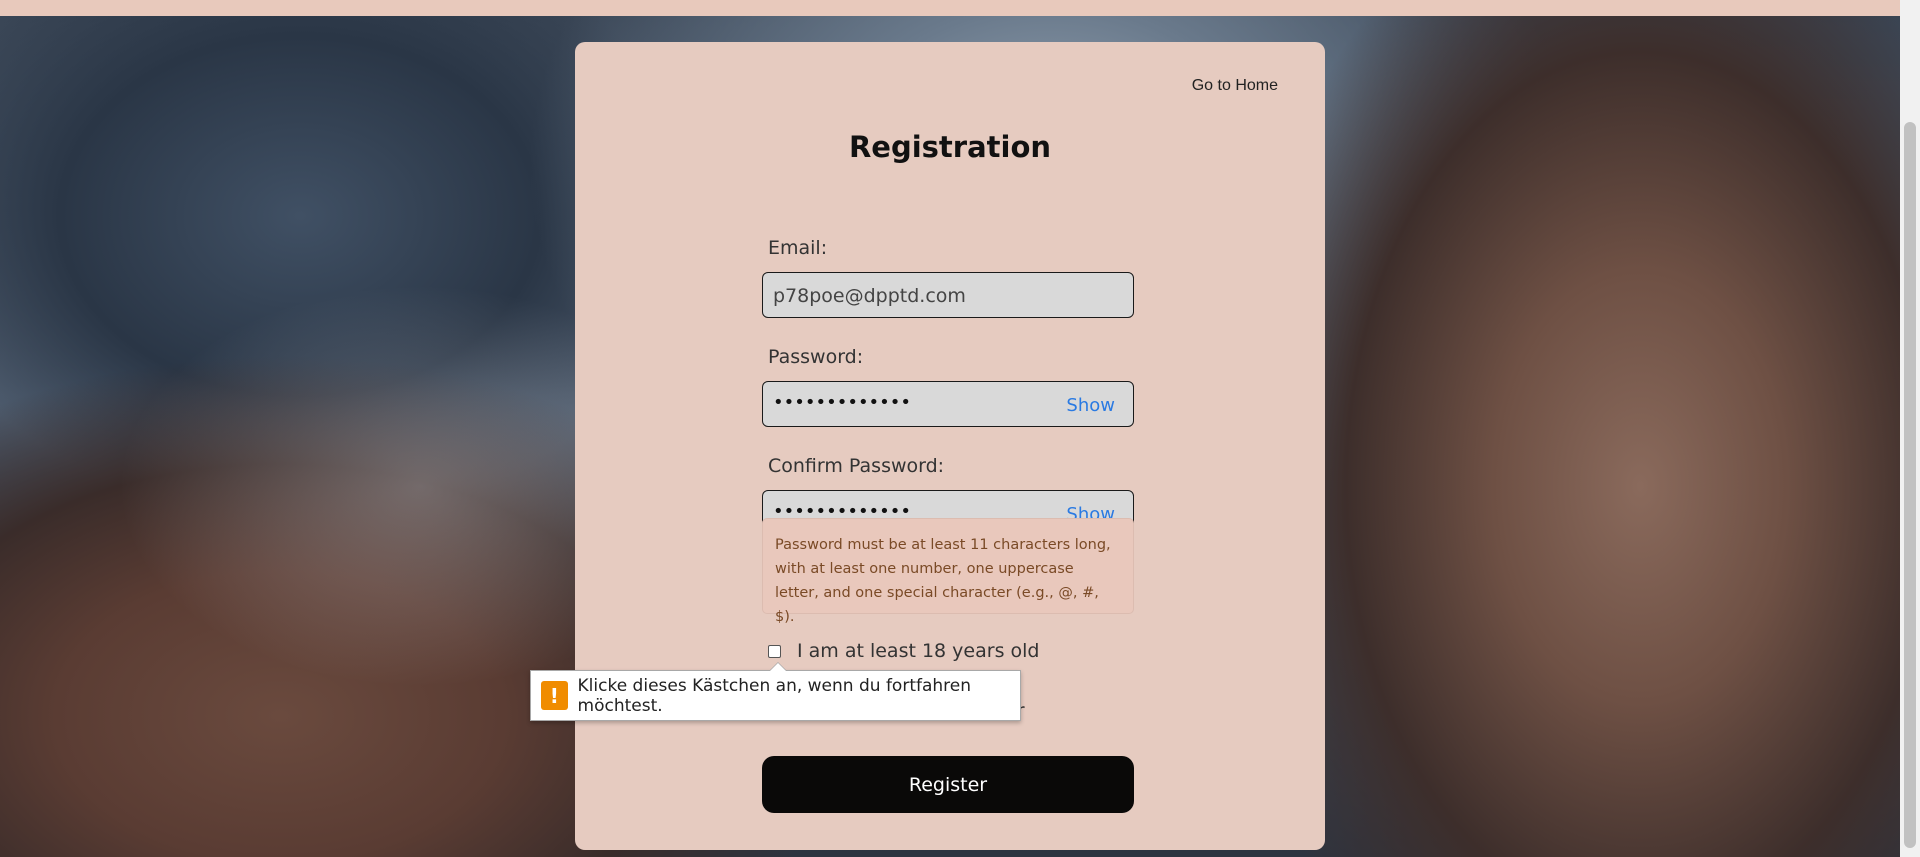 The height and width of the screenshot is (857, 1920). Describe the element at coordinates (948, 784) in the screenshot. I see `register-button: Register` at that location.